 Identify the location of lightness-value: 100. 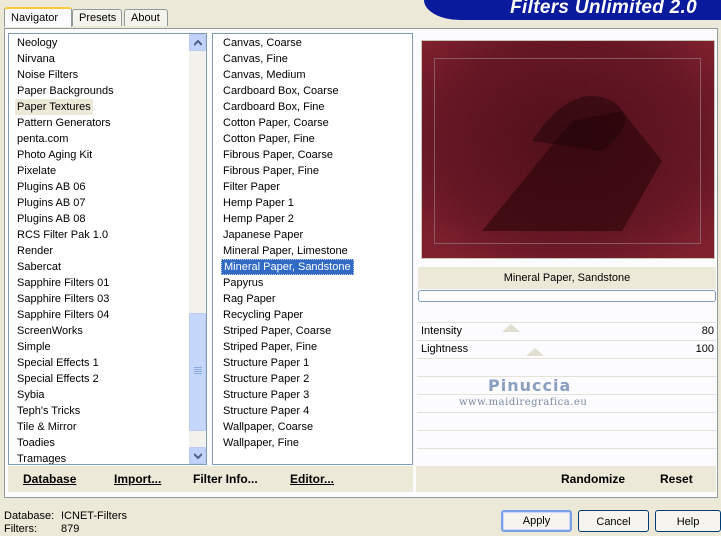
(704, 349).